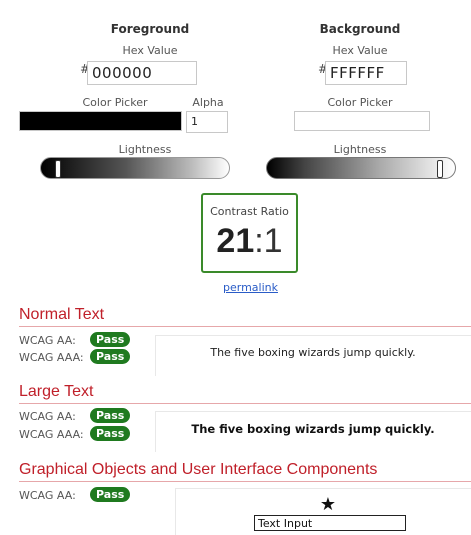 This screenshot has height=535, width=471. I want to click on normal-aaa-label: WCAG AAA:, so click(51, 357).